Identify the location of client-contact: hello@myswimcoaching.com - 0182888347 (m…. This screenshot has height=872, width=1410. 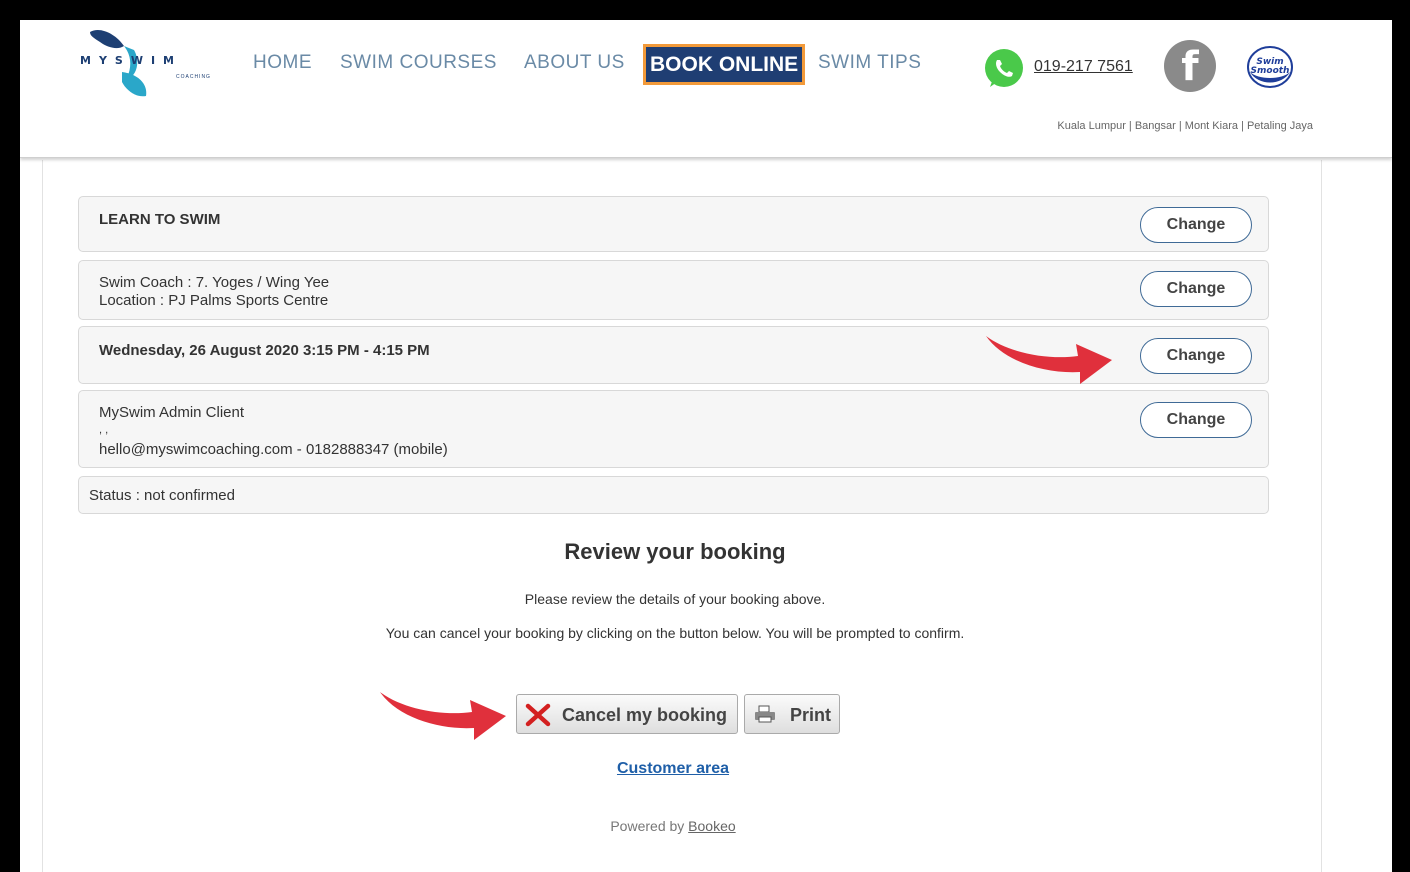
(273, 449).